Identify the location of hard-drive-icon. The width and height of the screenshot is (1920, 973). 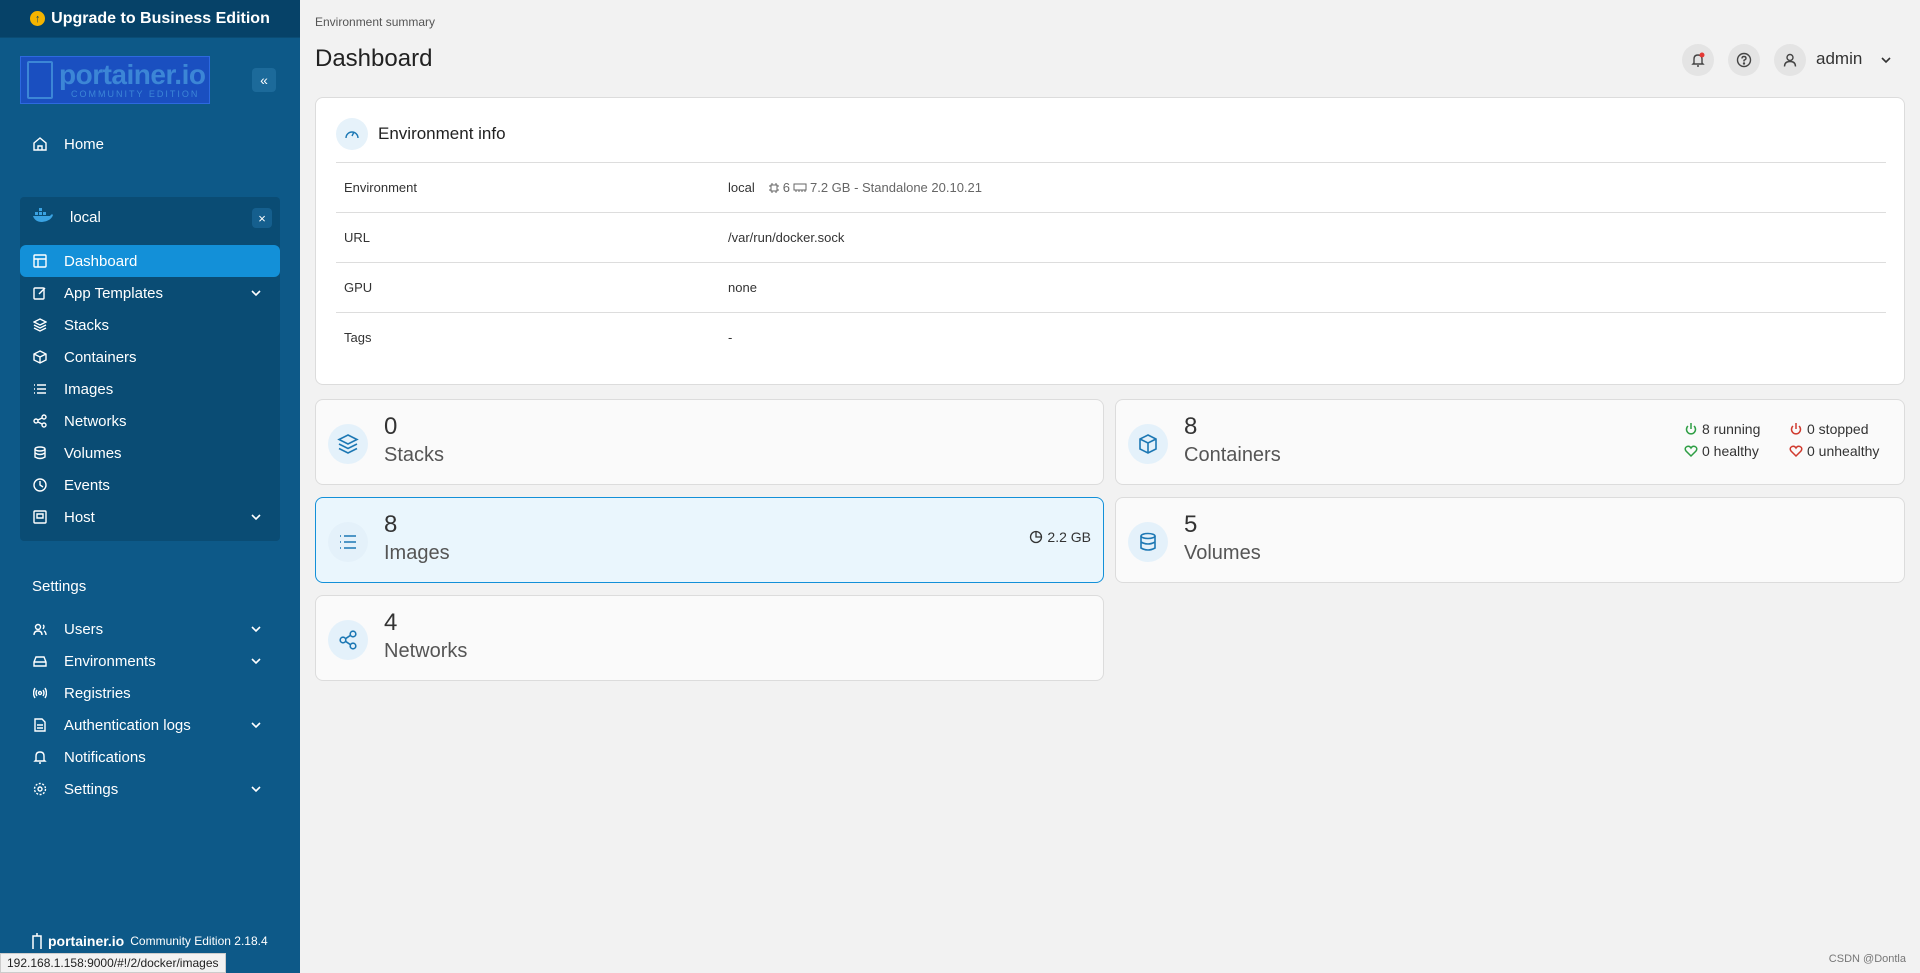
(40, 661).